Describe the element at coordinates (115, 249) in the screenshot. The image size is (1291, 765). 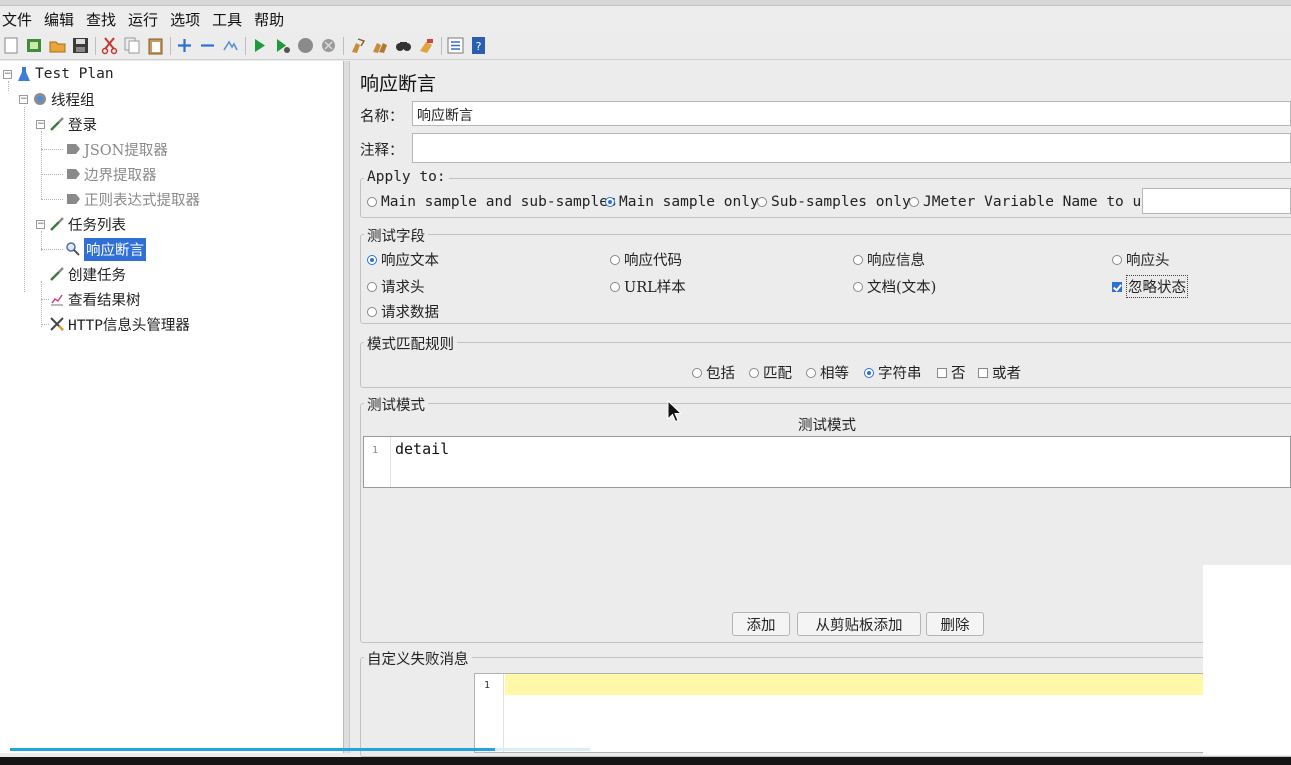
I see `tree-label: 响应断言` at that location.